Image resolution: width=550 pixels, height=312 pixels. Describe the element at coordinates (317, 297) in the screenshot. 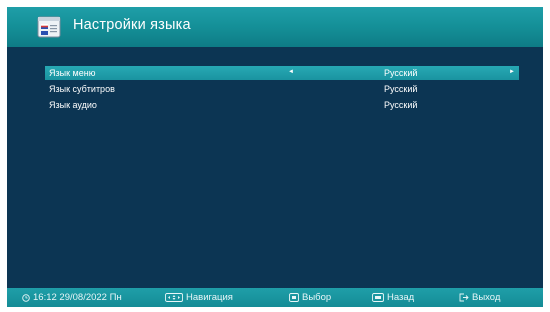

I see `footer-select-label: Выбор` at that location.